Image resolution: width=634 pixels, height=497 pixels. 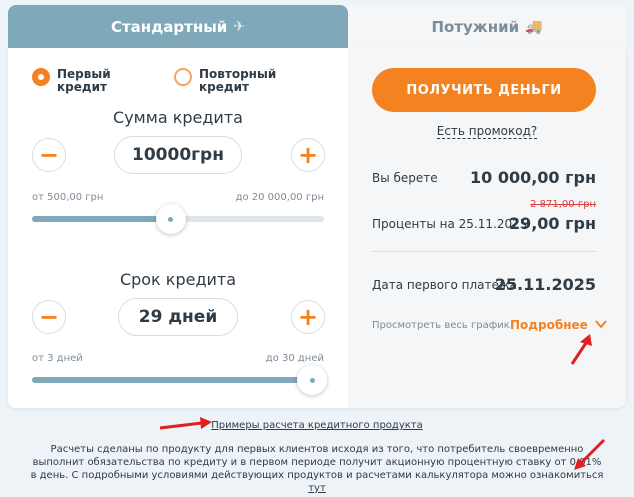 I want to click on here-link: тут, so click(x=317, y=488).